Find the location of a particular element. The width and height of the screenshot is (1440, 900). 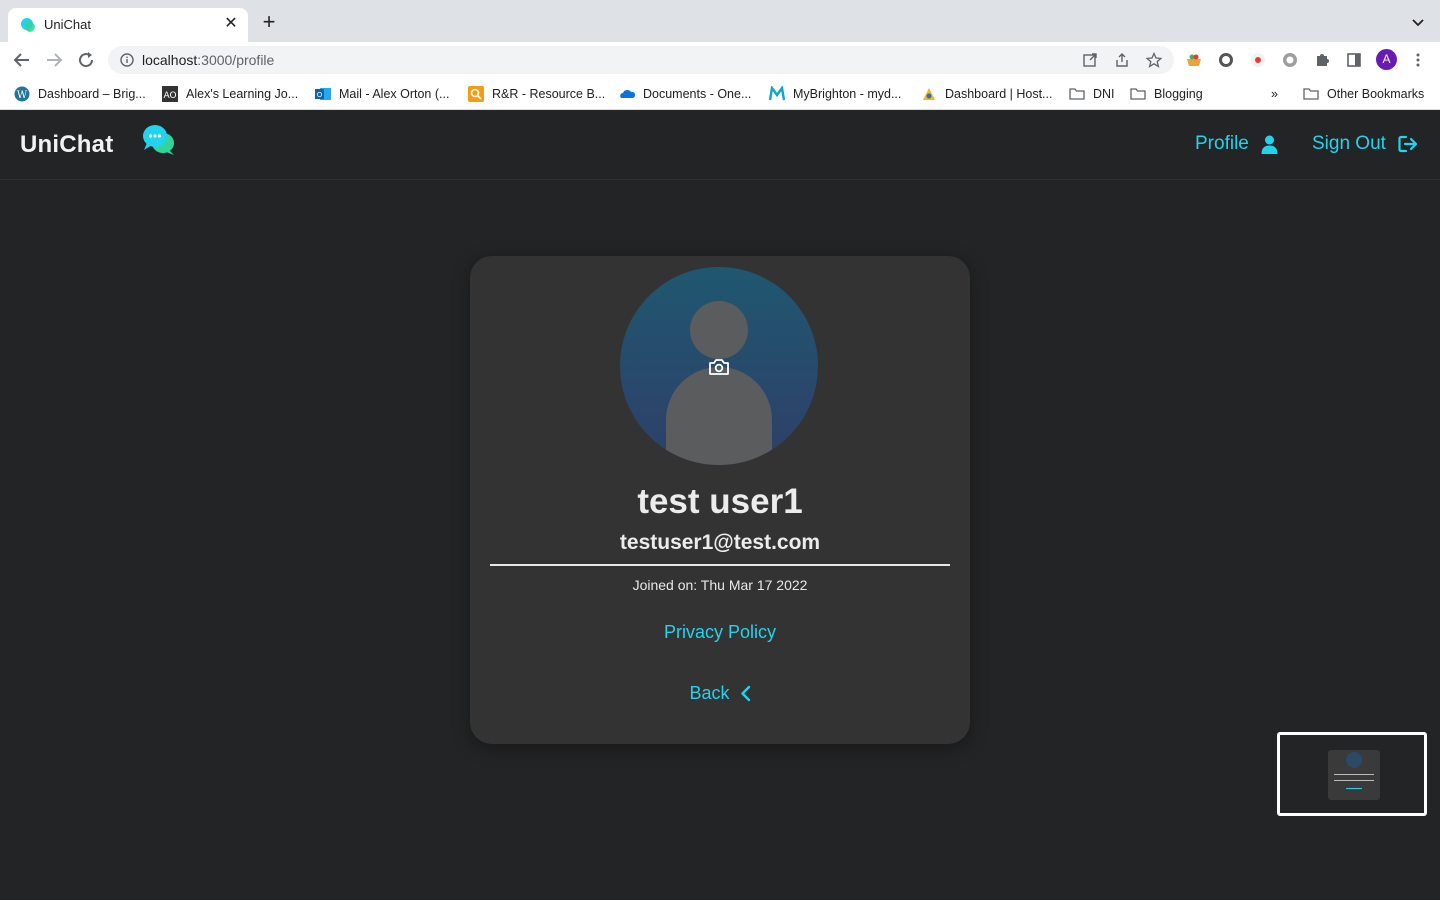

screenshot-preview-thumbnail is located at coordinates (1352, 774).